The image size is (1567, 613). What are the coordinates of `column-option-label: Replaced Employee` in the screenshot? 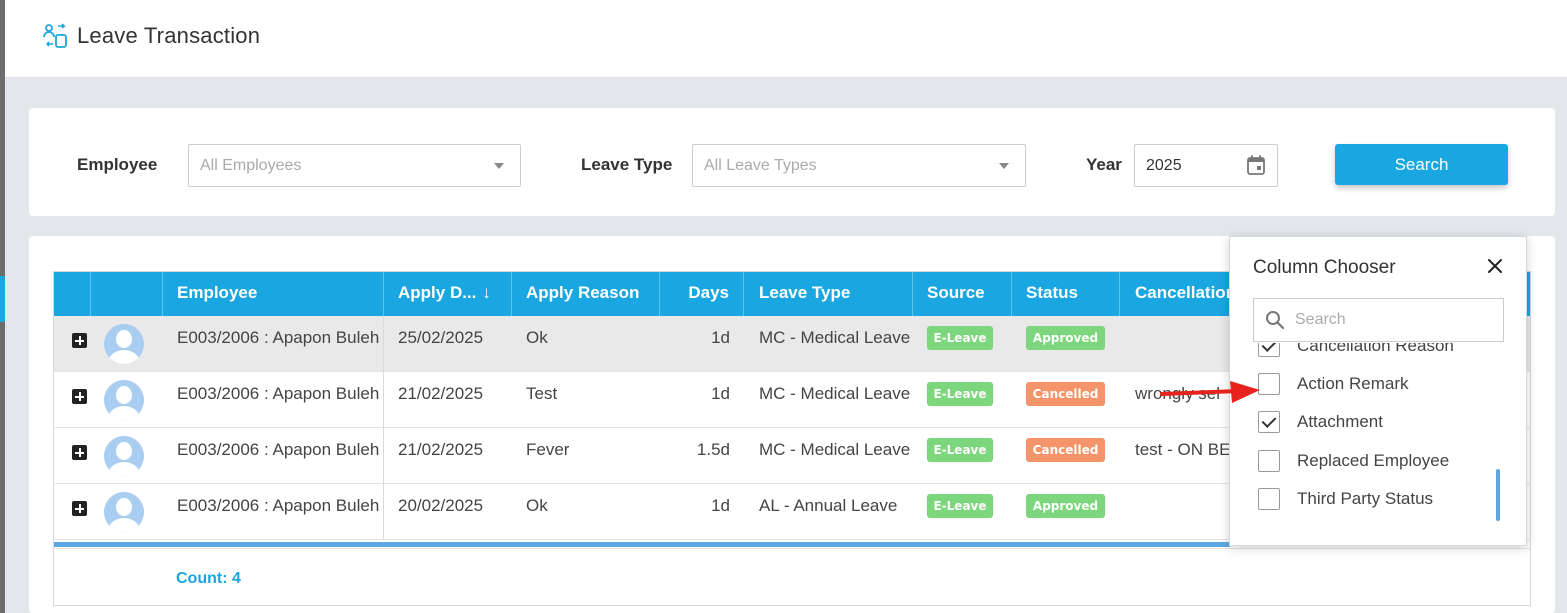 It's located at (1373, 460).